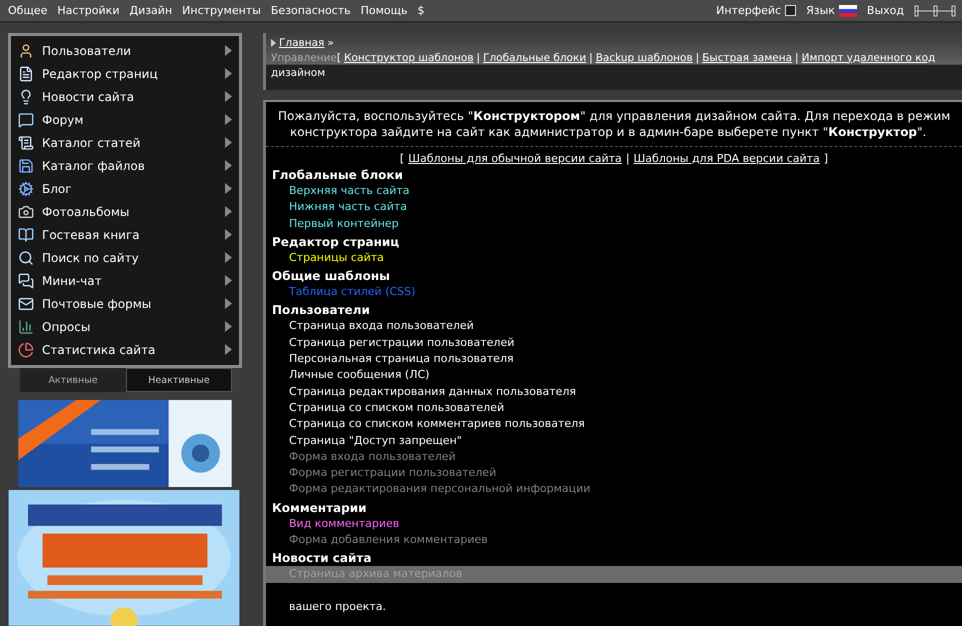 The image size is (962, 626). What do you see at coordinates (614, 489) in the screenshot?
I see `link-row: Форма редактирования персональной информации` at bounding box center [614, 489].